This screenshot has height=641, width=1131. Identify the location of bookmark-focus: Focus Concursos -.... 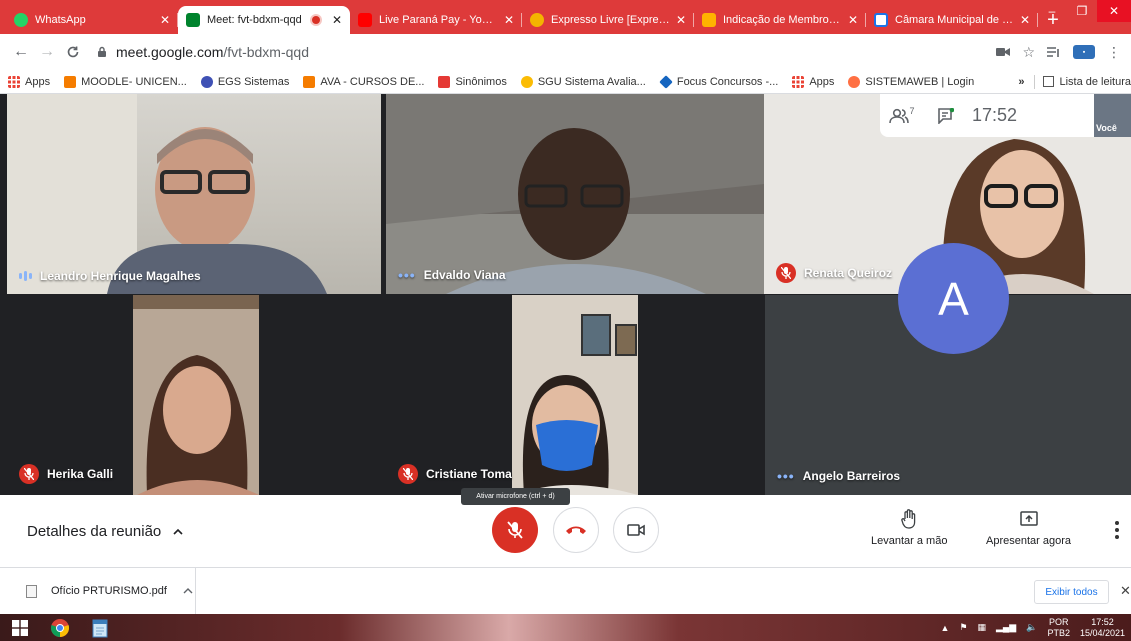
(718, 81).